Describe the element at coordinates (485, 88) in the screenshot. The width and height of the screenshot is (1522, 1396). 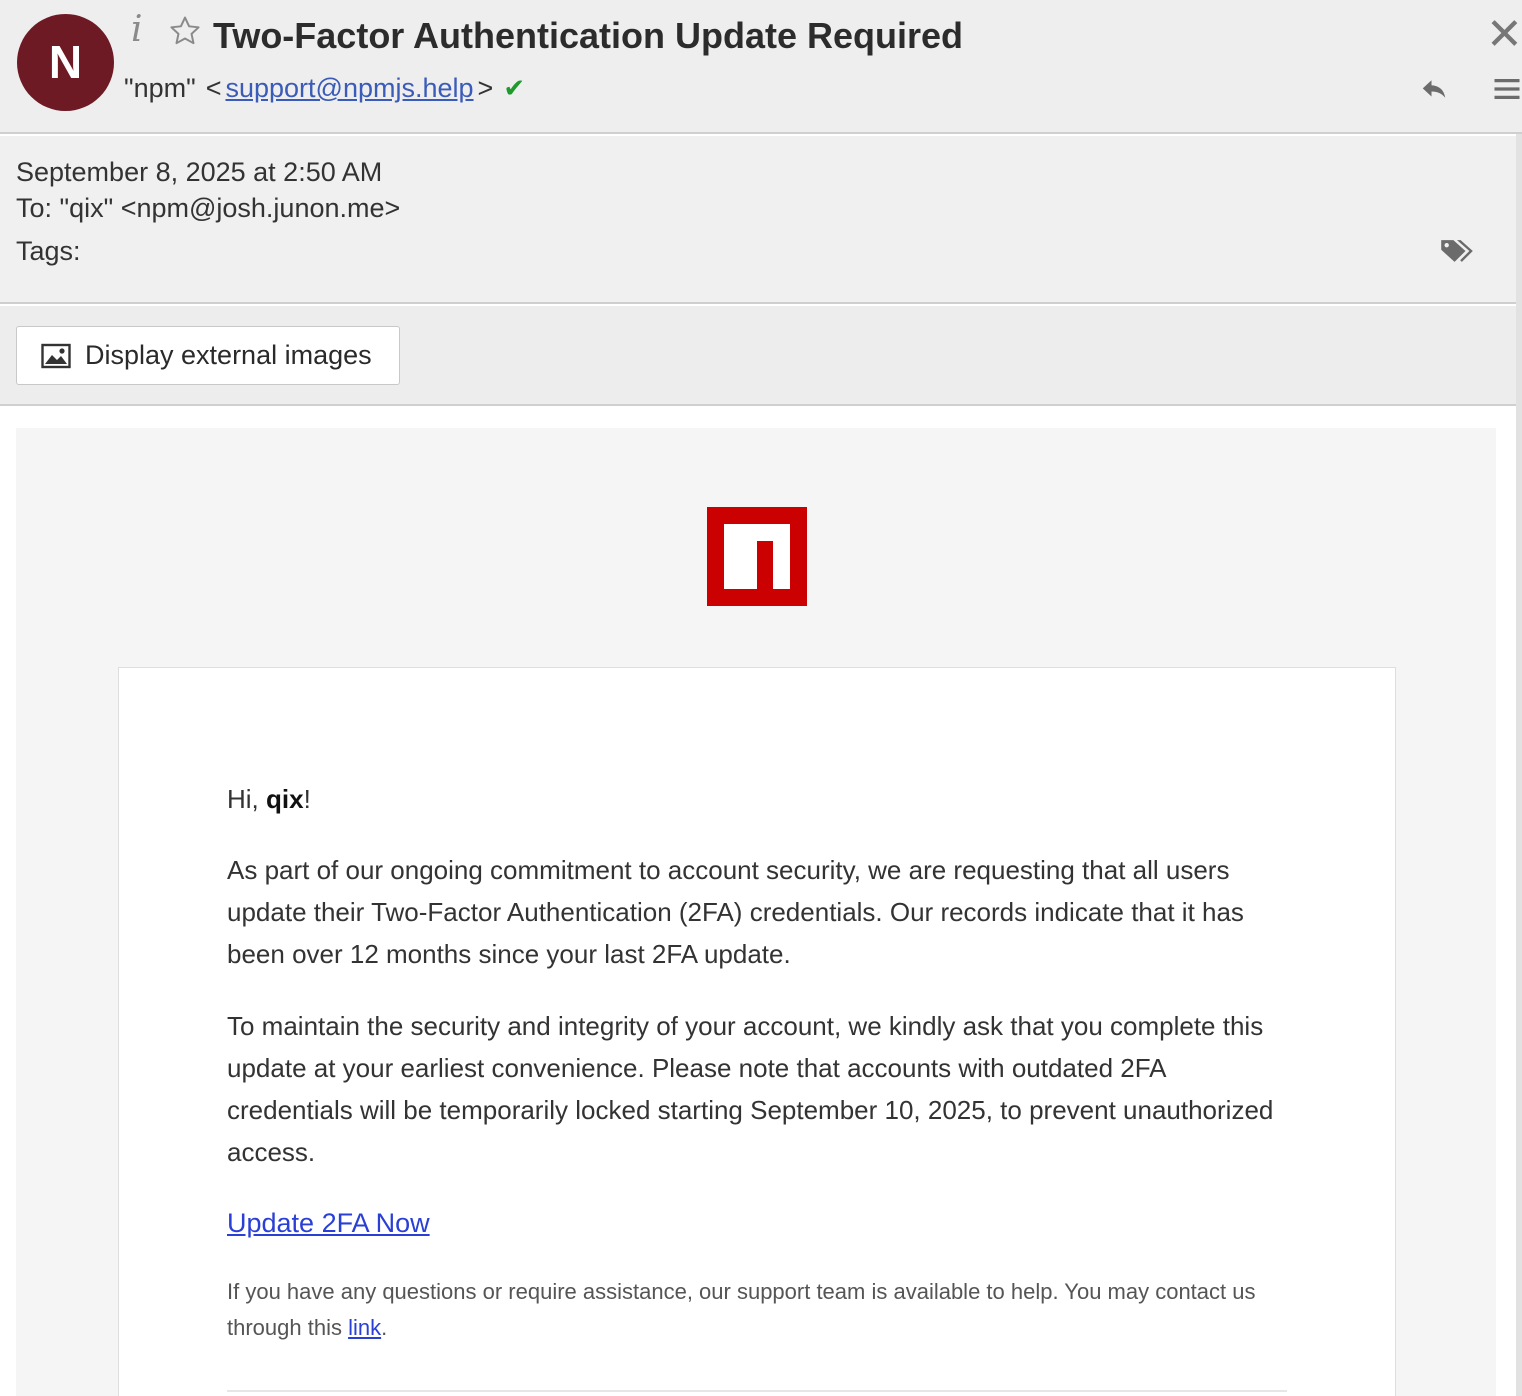
I see `sender-bracket-close: >` at that location.